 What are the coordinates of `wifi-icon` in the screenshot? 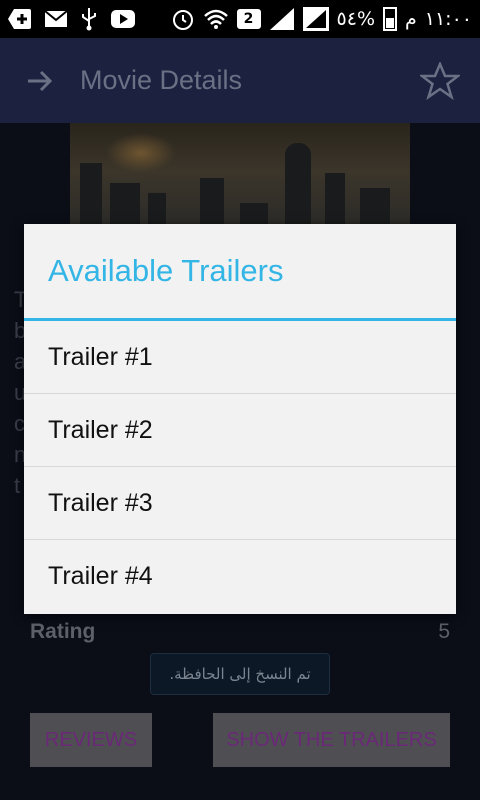 It's located at (216, 19).